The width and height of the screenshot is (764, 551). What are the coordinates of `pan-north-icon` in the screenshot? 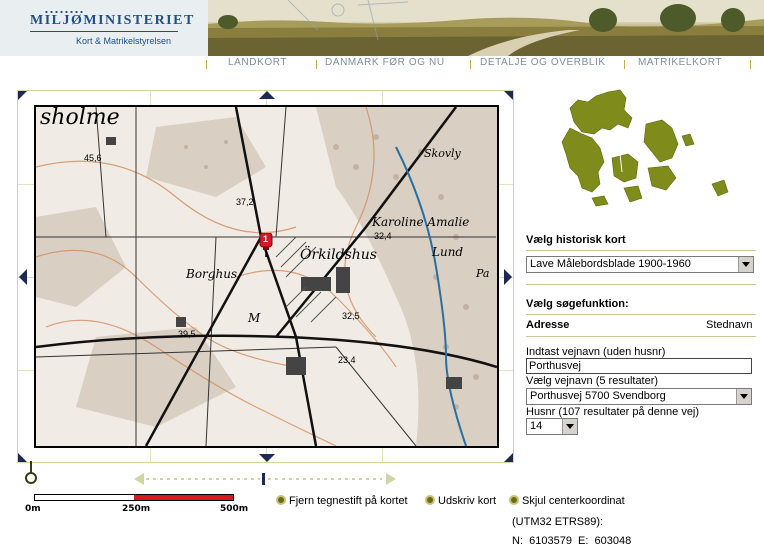 It's located at (267, 95).